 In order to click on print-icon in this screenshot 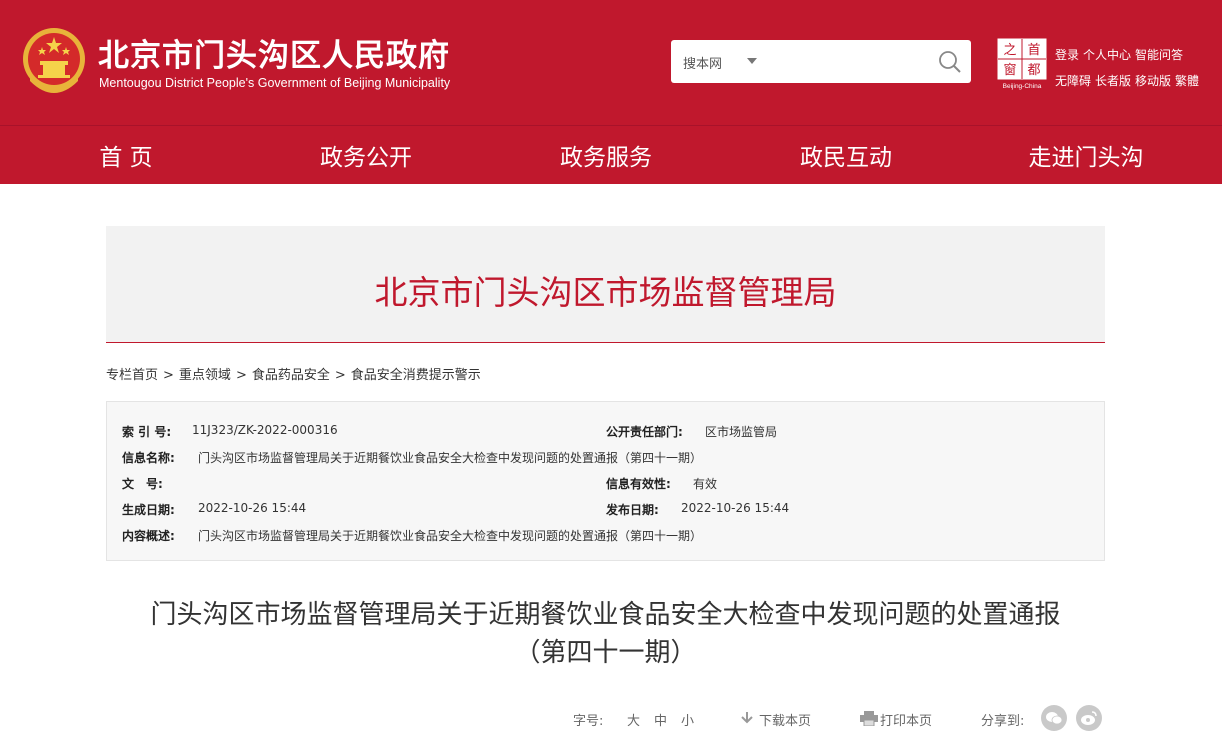, I will do `click(869, 718)`.